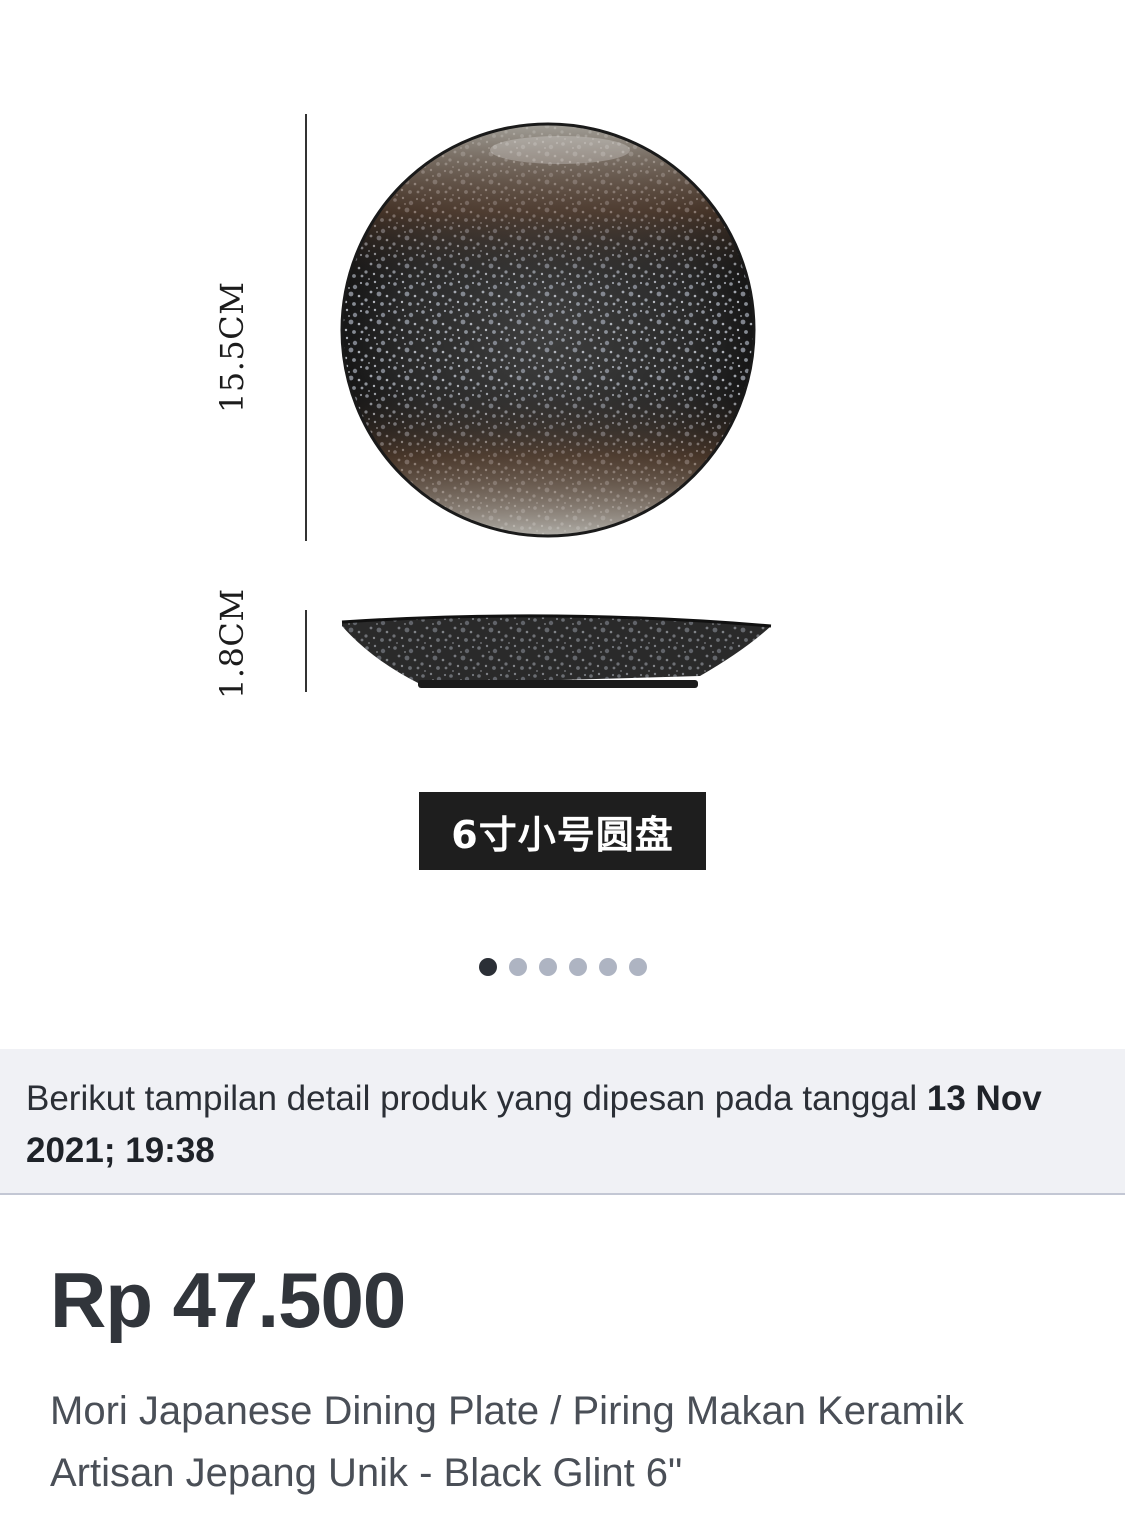 The image size is (1125, 1523). I want to click on height-dimension-label: 15.5CM, so click(232, 347).